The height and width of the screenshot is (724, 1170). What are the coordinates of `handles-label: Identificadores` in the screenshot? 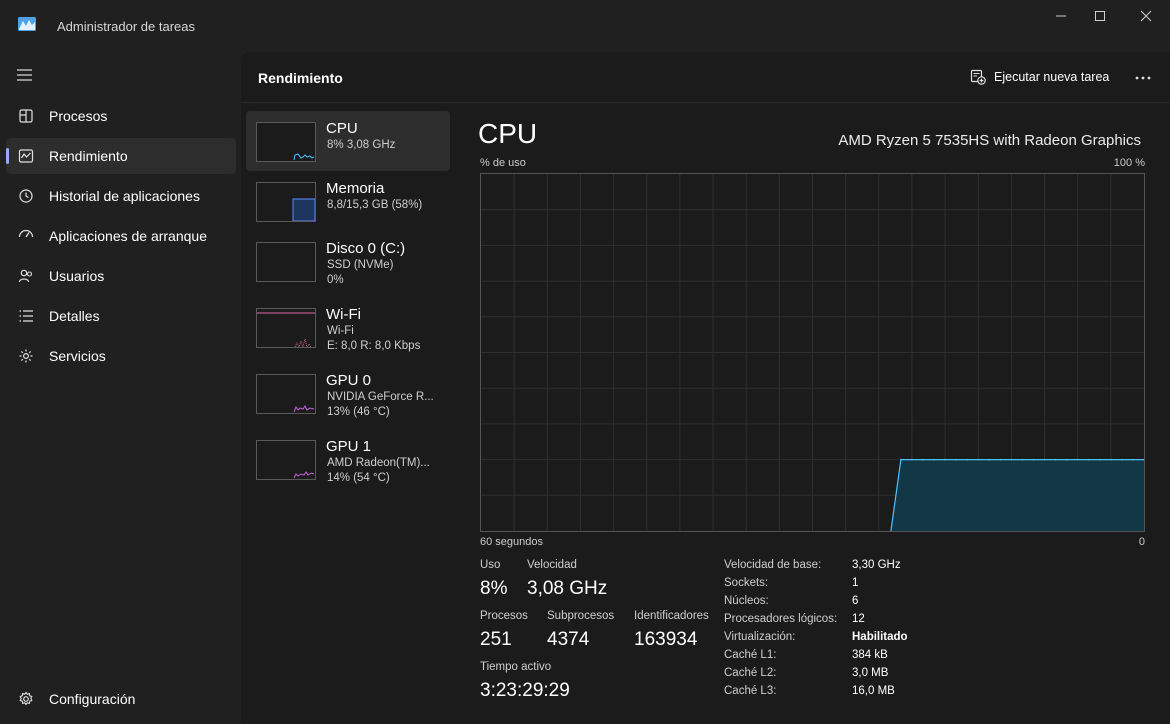 It's located at (671, 616).